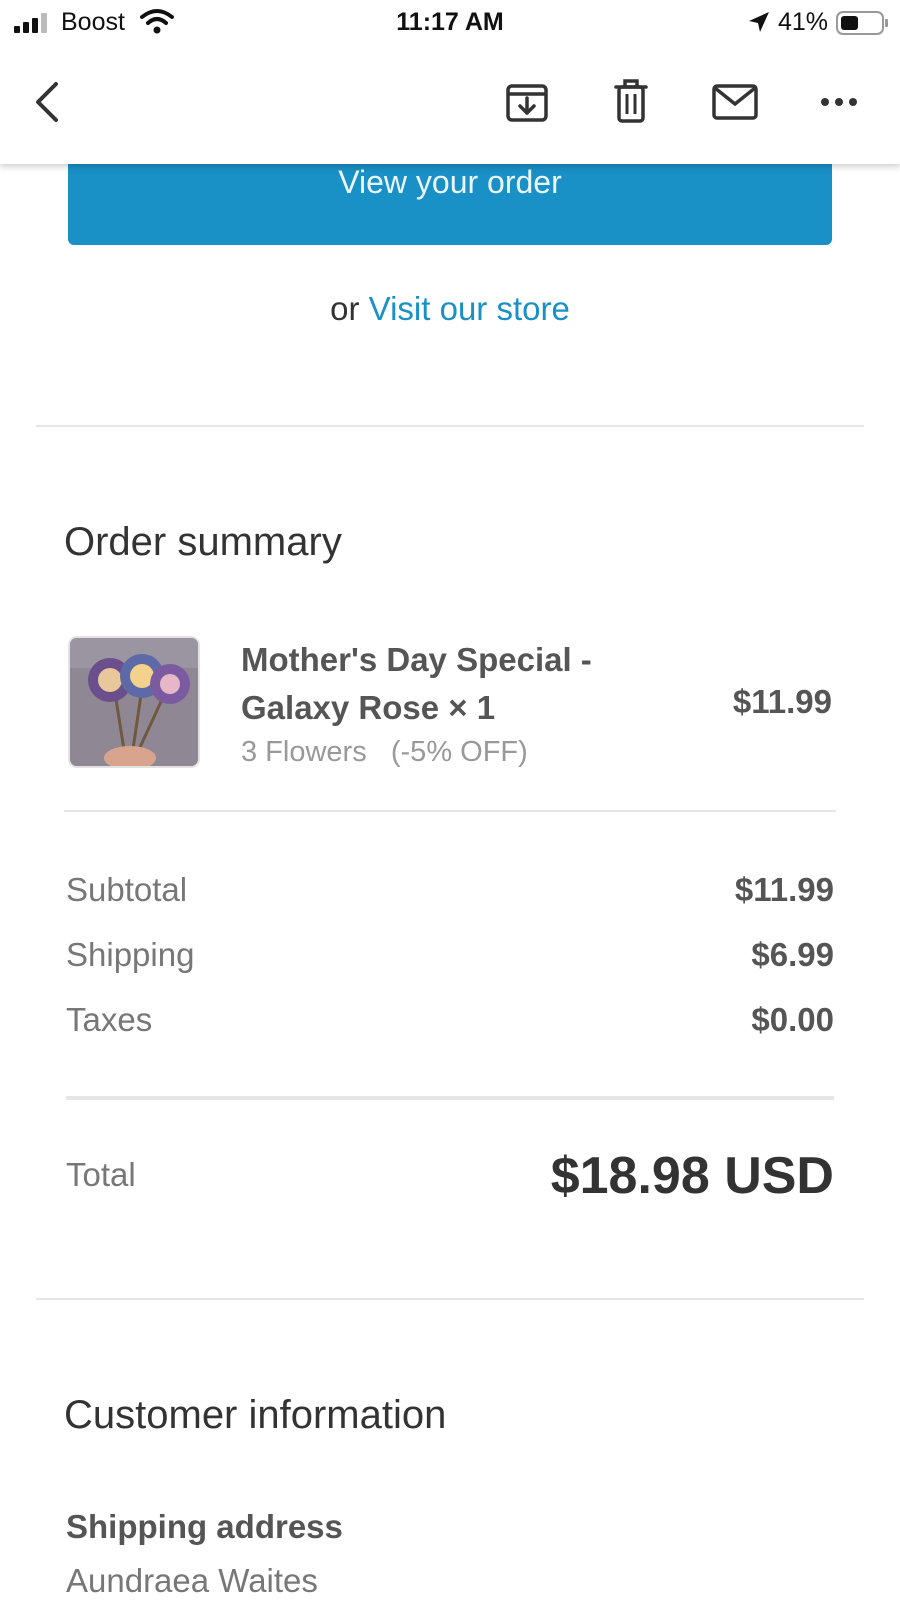 This screenshot has width=900, height=1600. What do you see at coordinates (255, 1415) in the screenshot?
I see `customer-information-title: Customer information` at bounding box center [255, 1415].